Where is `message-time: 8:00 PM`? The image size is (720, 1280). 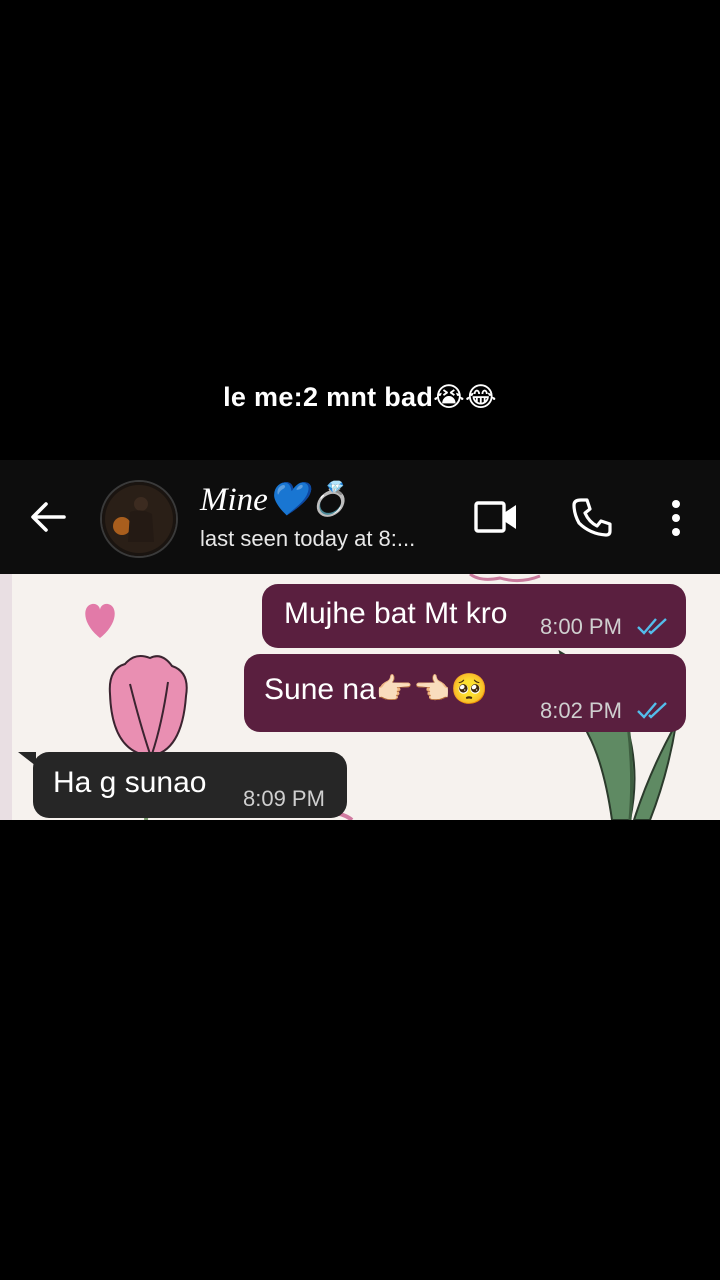 message-time: 8:00 PM is located at coordinates (581, 626).